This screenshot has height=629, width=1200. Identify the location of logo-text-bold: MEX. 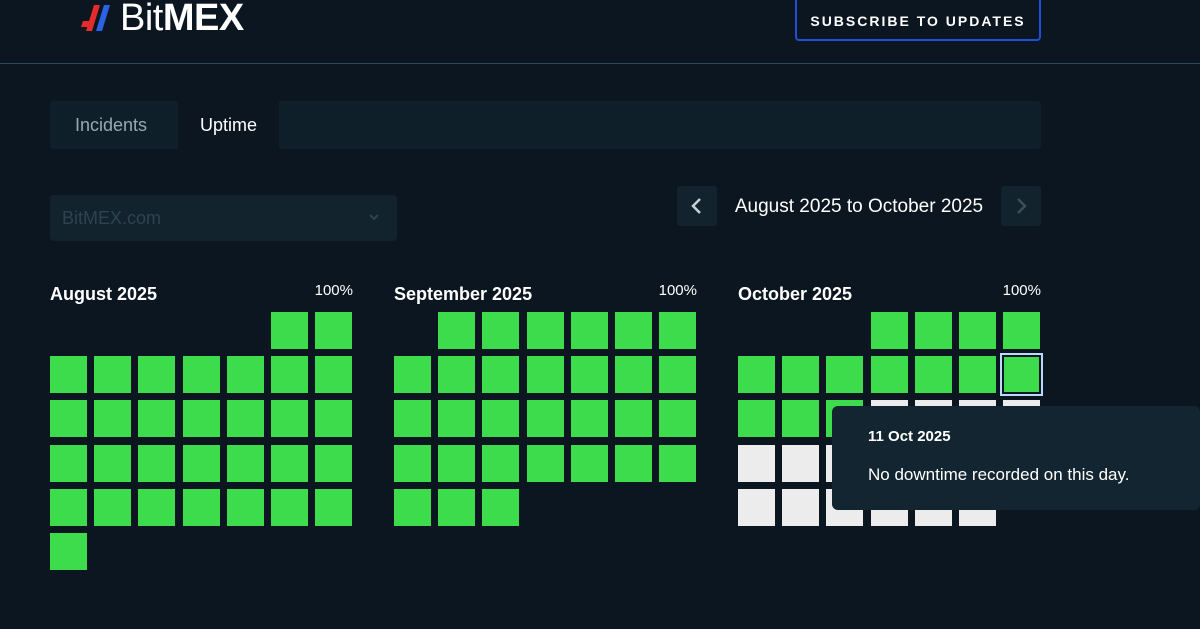
(203, 19).